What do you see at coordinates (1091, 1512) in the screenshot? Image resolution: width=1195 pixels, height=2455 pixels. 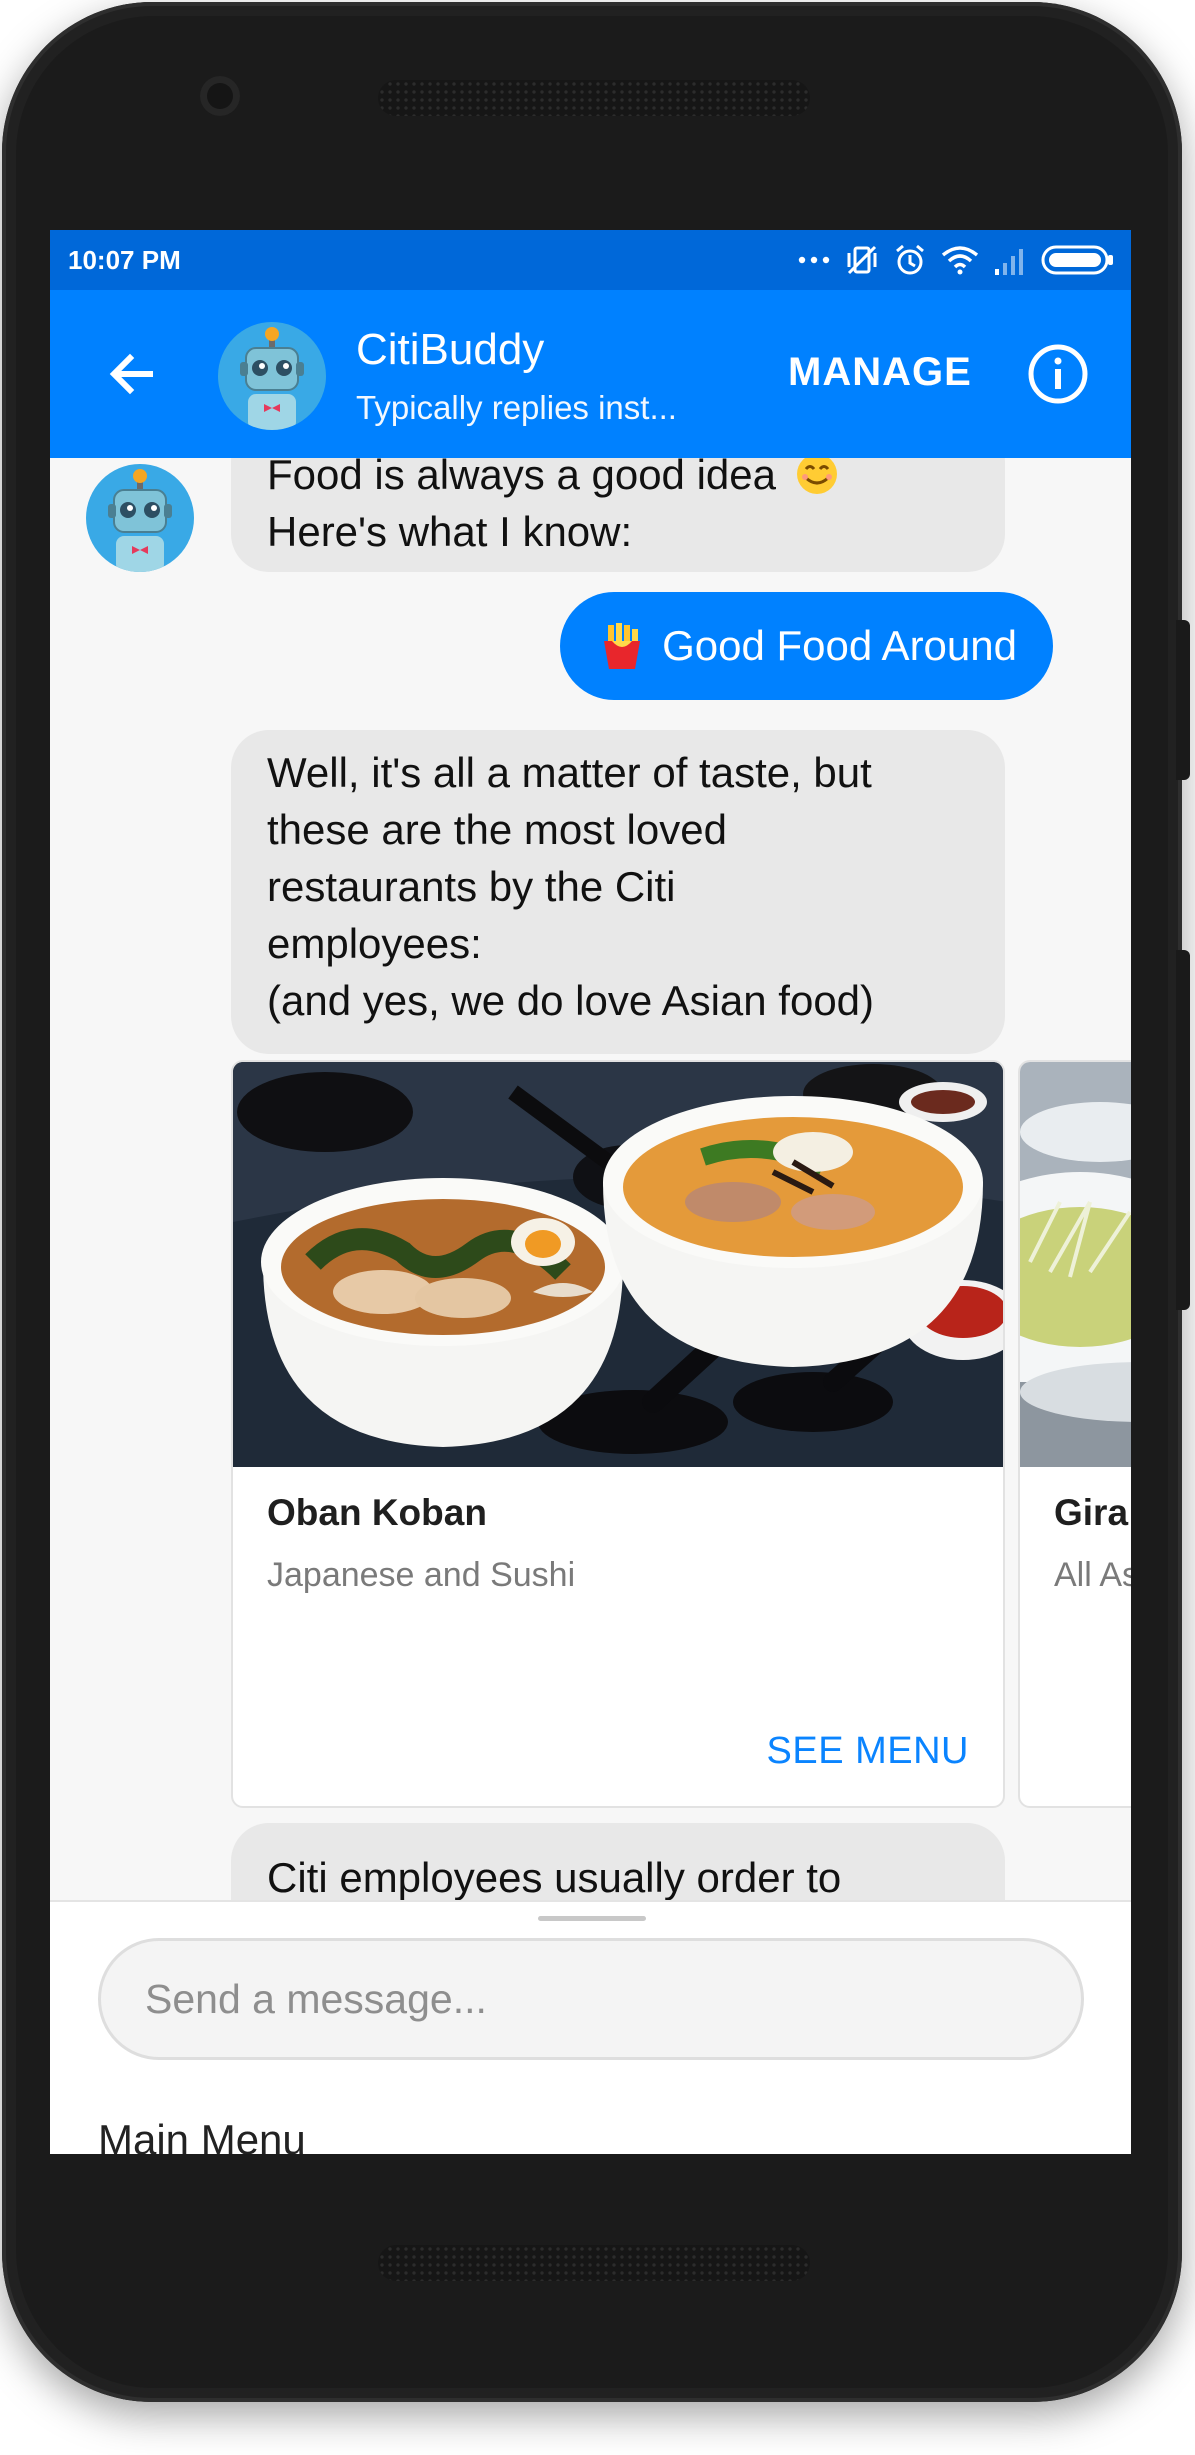 I see `restaurant-name: Gira` at bounding box center [1091, 1512].